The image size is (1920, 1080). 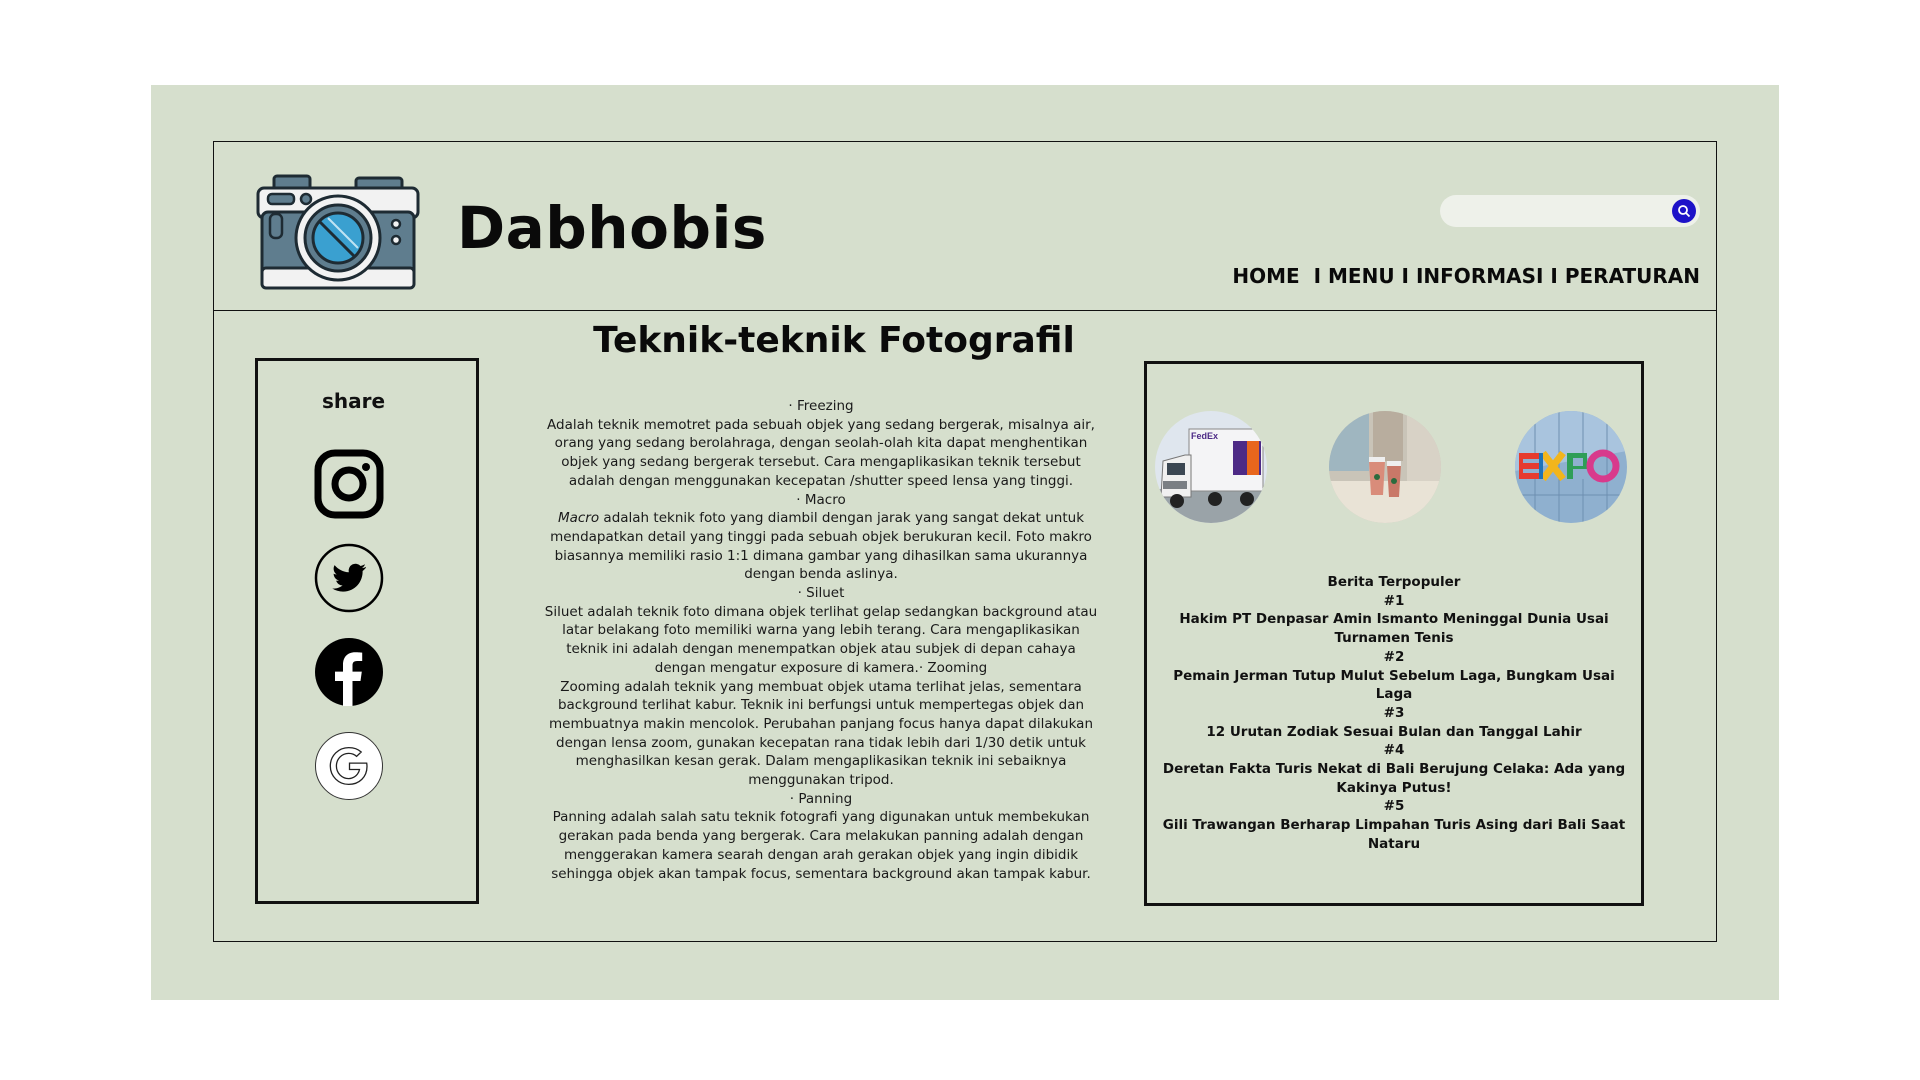 I want to click on article-heading-panning: · Panning, so click(x=821, y=798).